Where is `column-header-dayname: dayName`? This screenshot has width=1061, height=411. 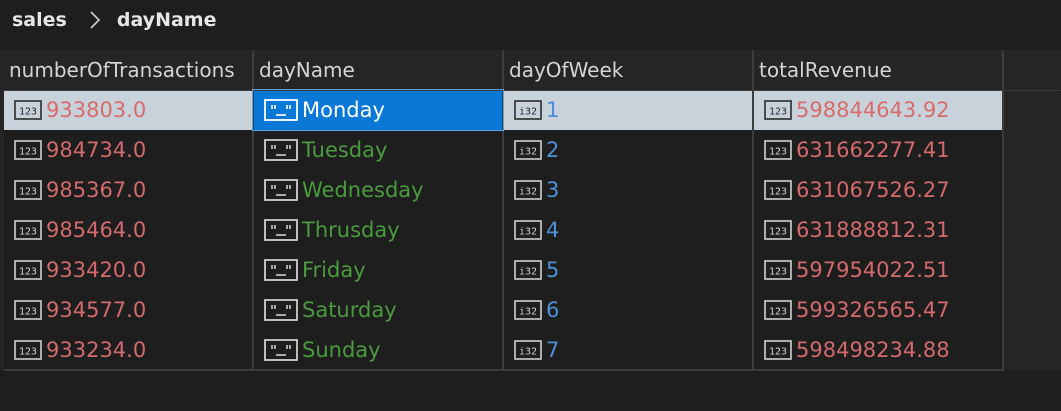 column-header-dayname: dayName is located at coordinates (378, 70).